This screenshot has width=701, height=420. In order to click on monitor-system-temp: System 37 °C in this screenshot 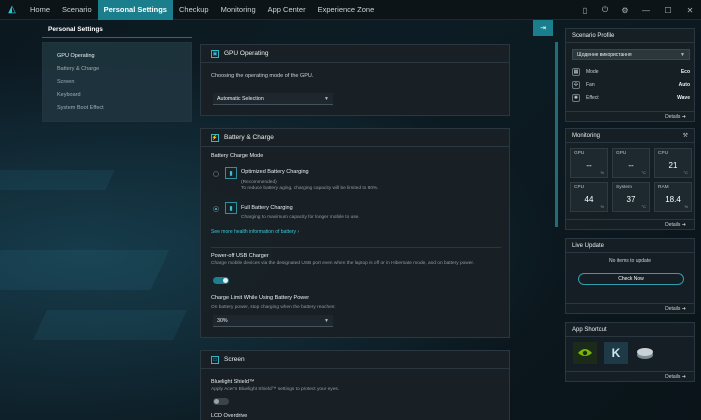, I will do `click(631, 197)`.